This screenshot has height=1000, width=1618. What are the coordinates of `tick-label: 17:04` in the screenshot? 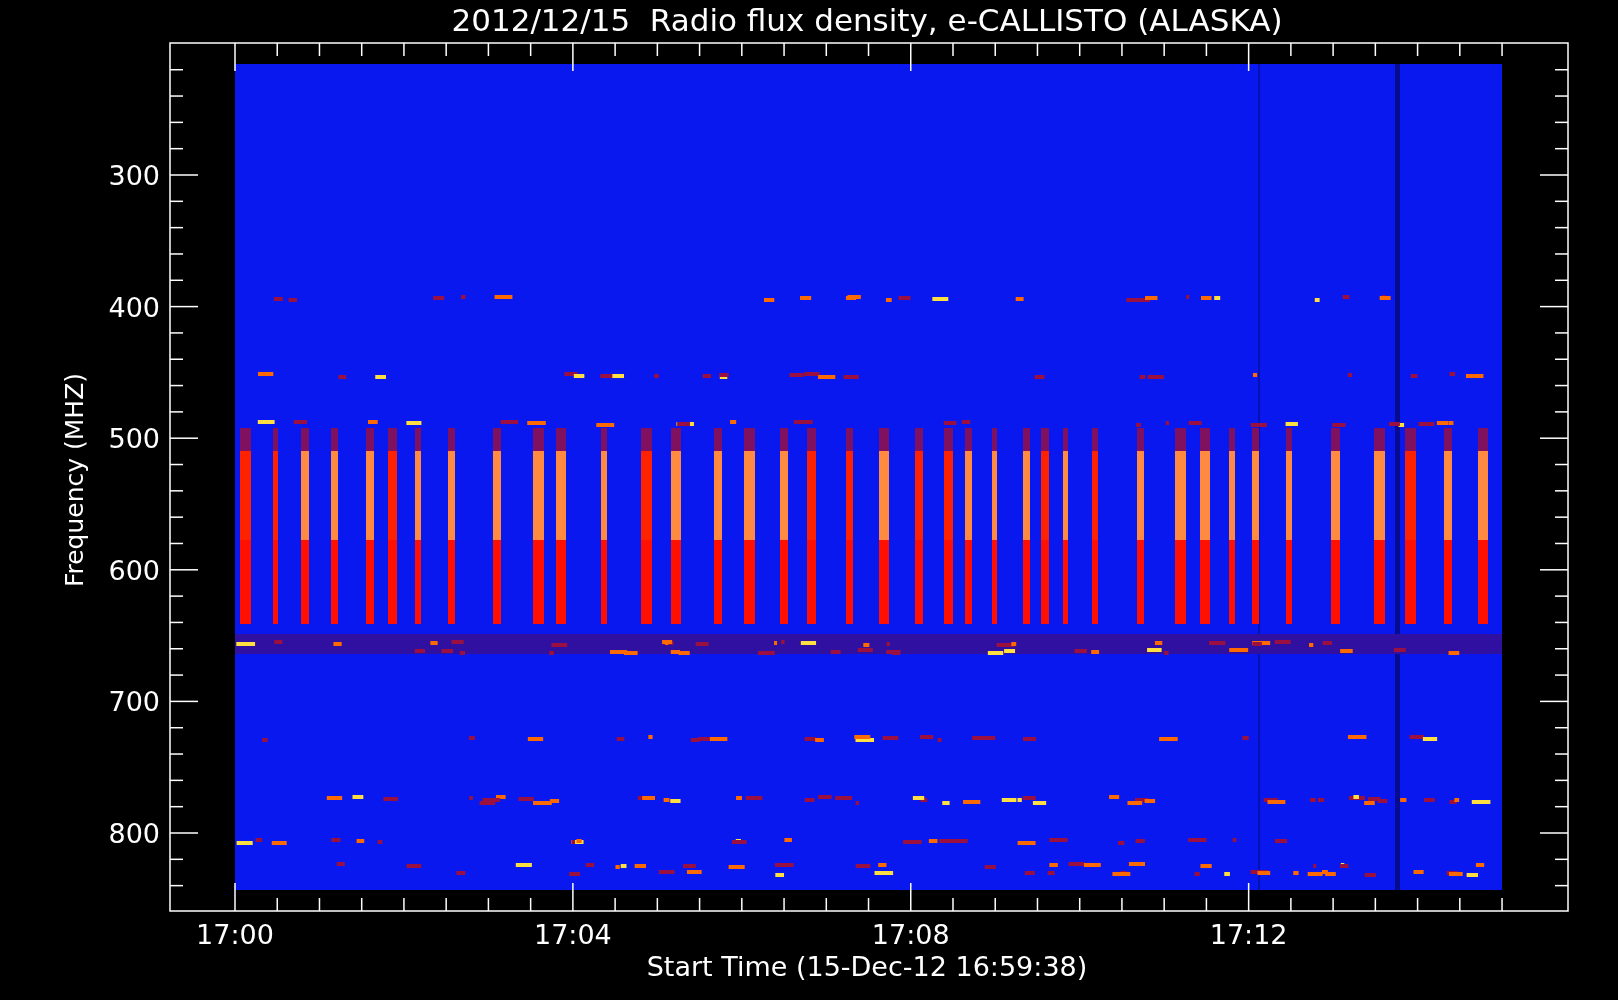 It's located at (572, 934).